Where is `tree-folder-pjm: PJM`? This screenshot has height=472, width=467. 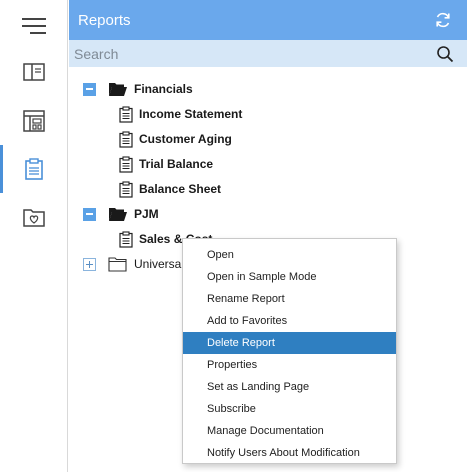
tree-folder-pjm: PJM is located at coordinates (121, 214).